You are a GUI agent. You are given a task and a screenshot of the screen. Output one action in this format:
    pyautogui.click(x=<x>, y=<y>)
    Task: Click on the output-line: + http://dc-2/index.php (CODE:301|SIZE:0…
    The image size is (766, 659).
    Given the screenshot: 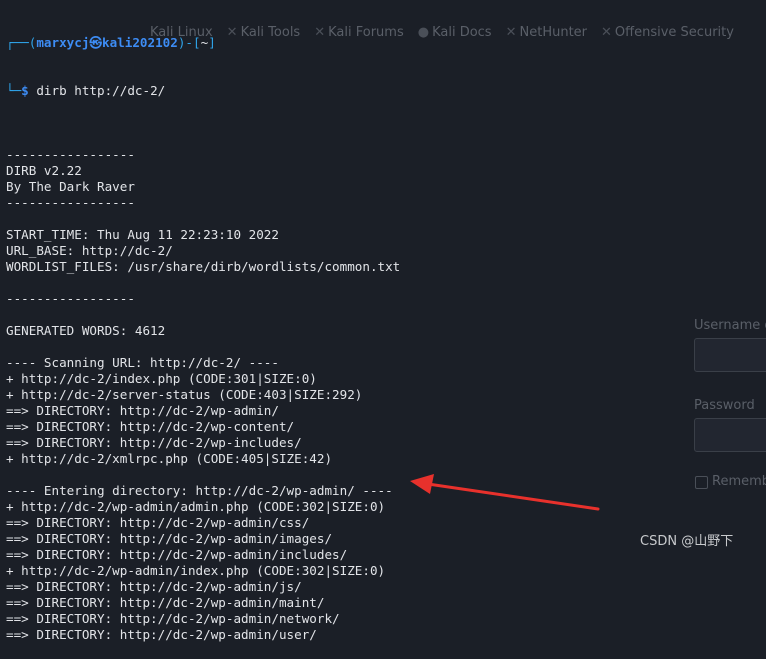 What is the action you would take?
    pyautogui.click(x=161, y=378)
    